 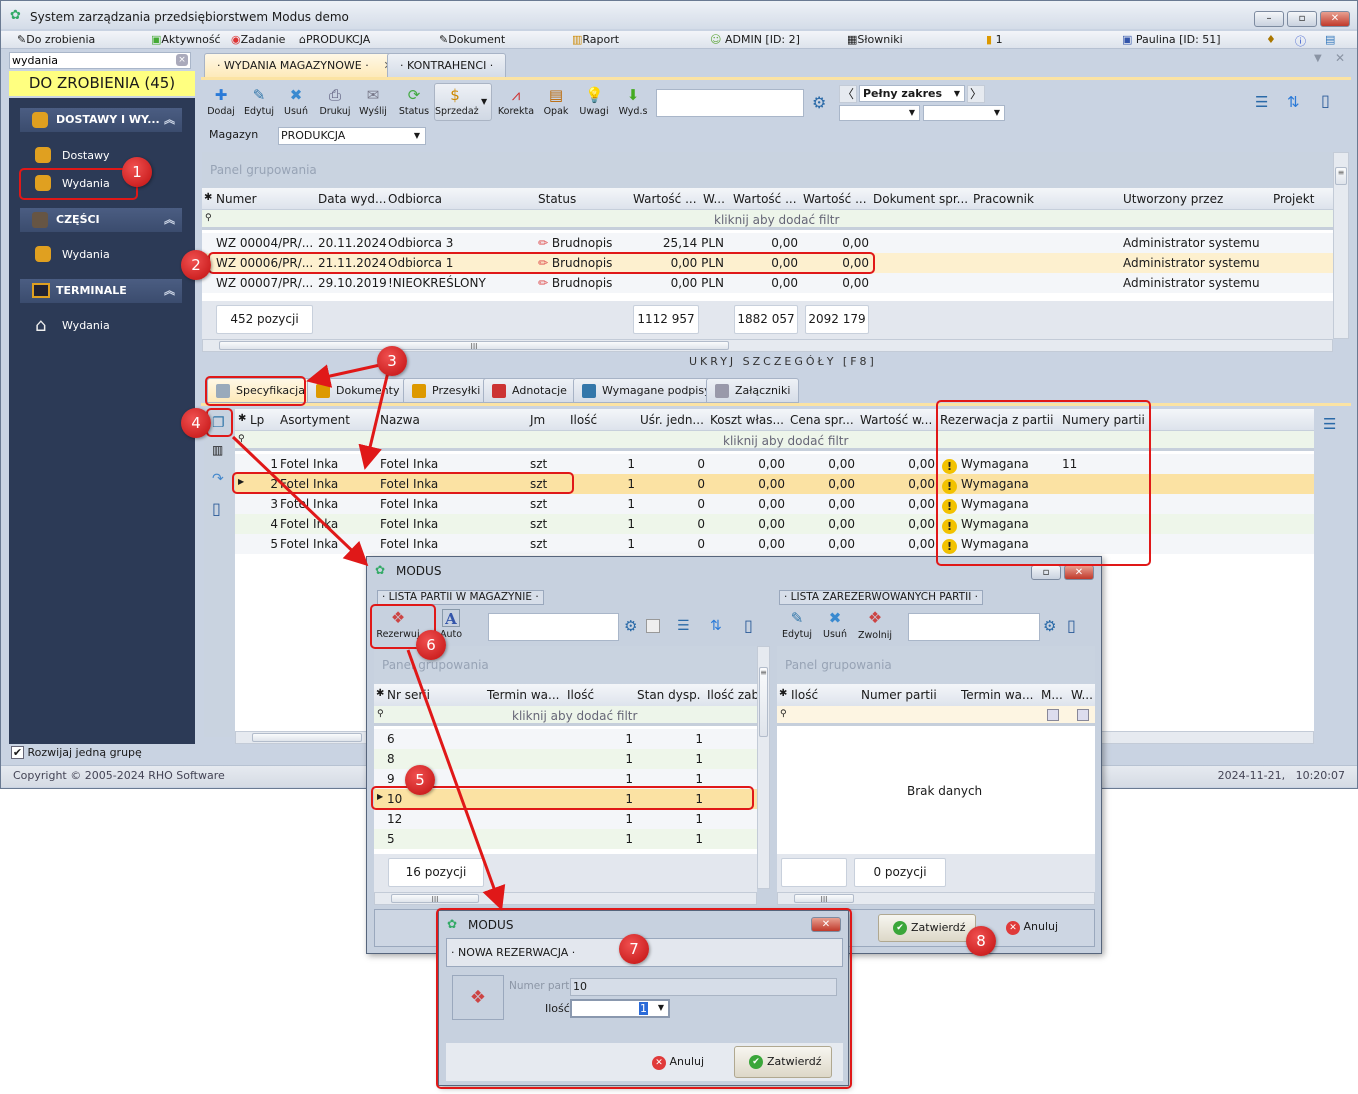 What do you see at coordinates (196, 423) in the screenshot?
I see `step-badge: 4` at bounding box center [196, 423].